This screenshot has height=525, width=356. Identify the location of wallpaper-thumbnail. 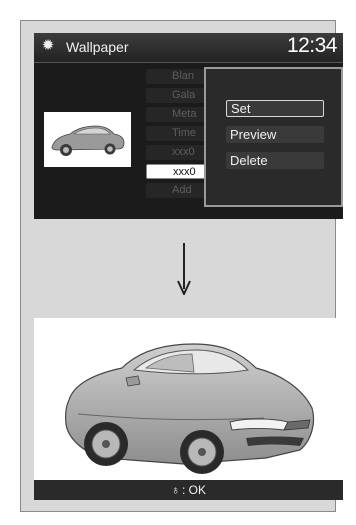
(87, 139).